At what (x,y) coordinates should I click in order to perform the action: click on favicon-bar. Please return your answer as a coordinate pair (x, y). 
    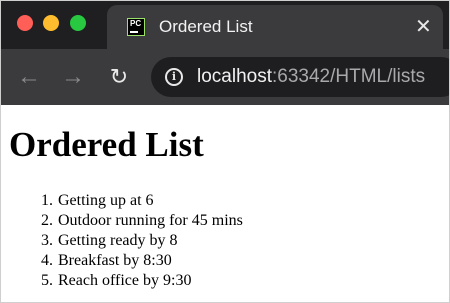
    Looking at the image, I should click on (134, 32).